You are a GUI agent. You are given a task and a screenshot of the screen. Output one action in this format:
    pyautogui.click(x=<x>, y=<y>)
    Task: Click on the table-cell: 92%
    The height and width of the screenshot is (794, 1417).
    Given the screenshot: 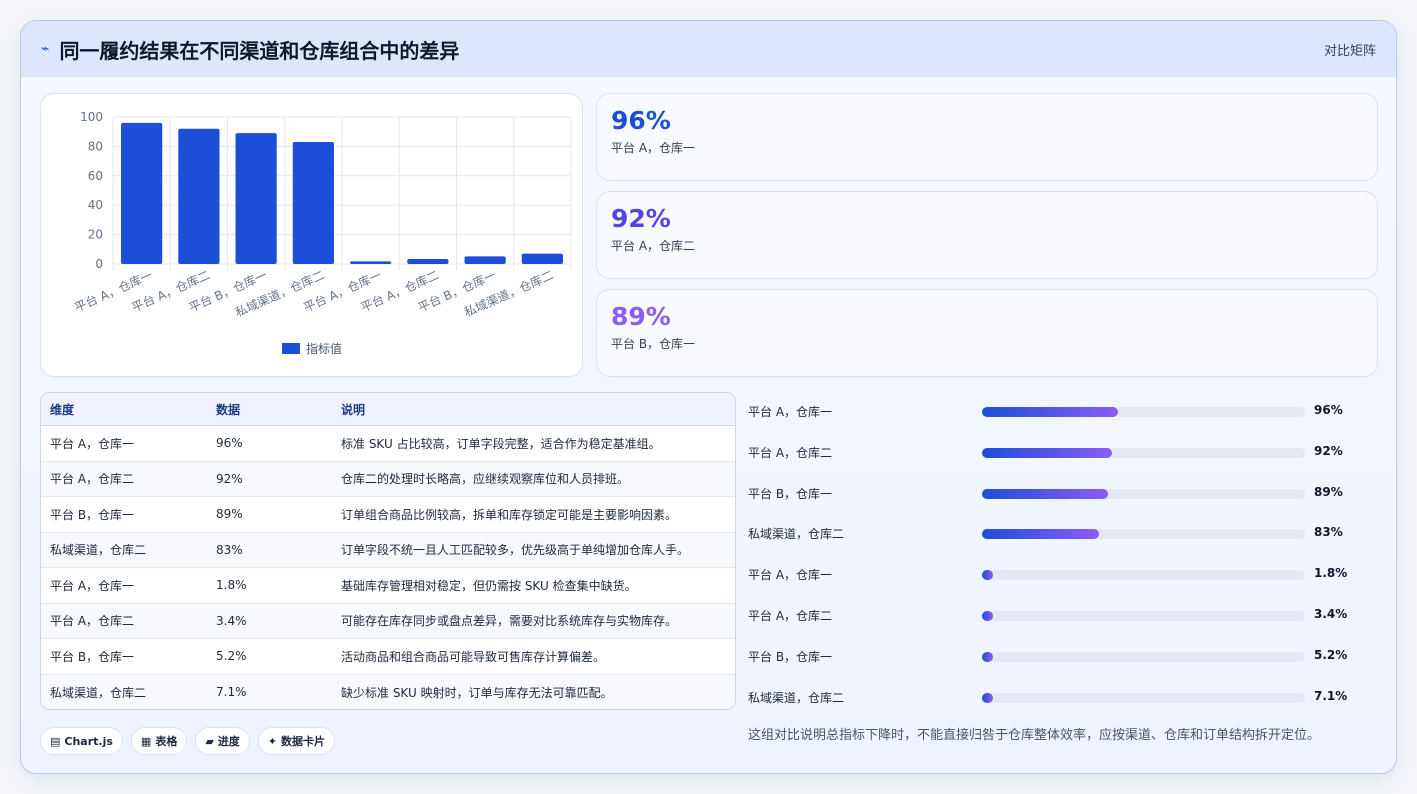 What is the action you would take?
    pyautogui.click(x=229, y=478)
    